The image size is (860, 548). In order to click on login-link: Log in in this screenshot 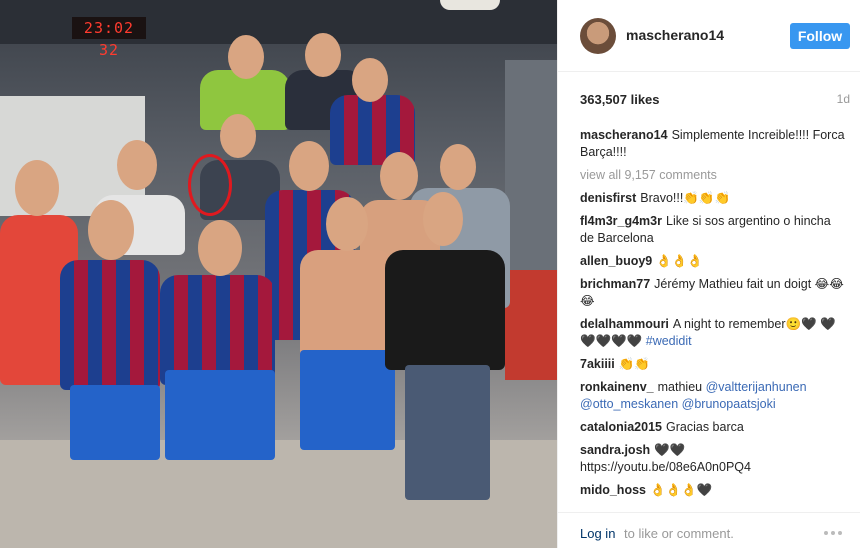, I will do `click(597, 533)`.